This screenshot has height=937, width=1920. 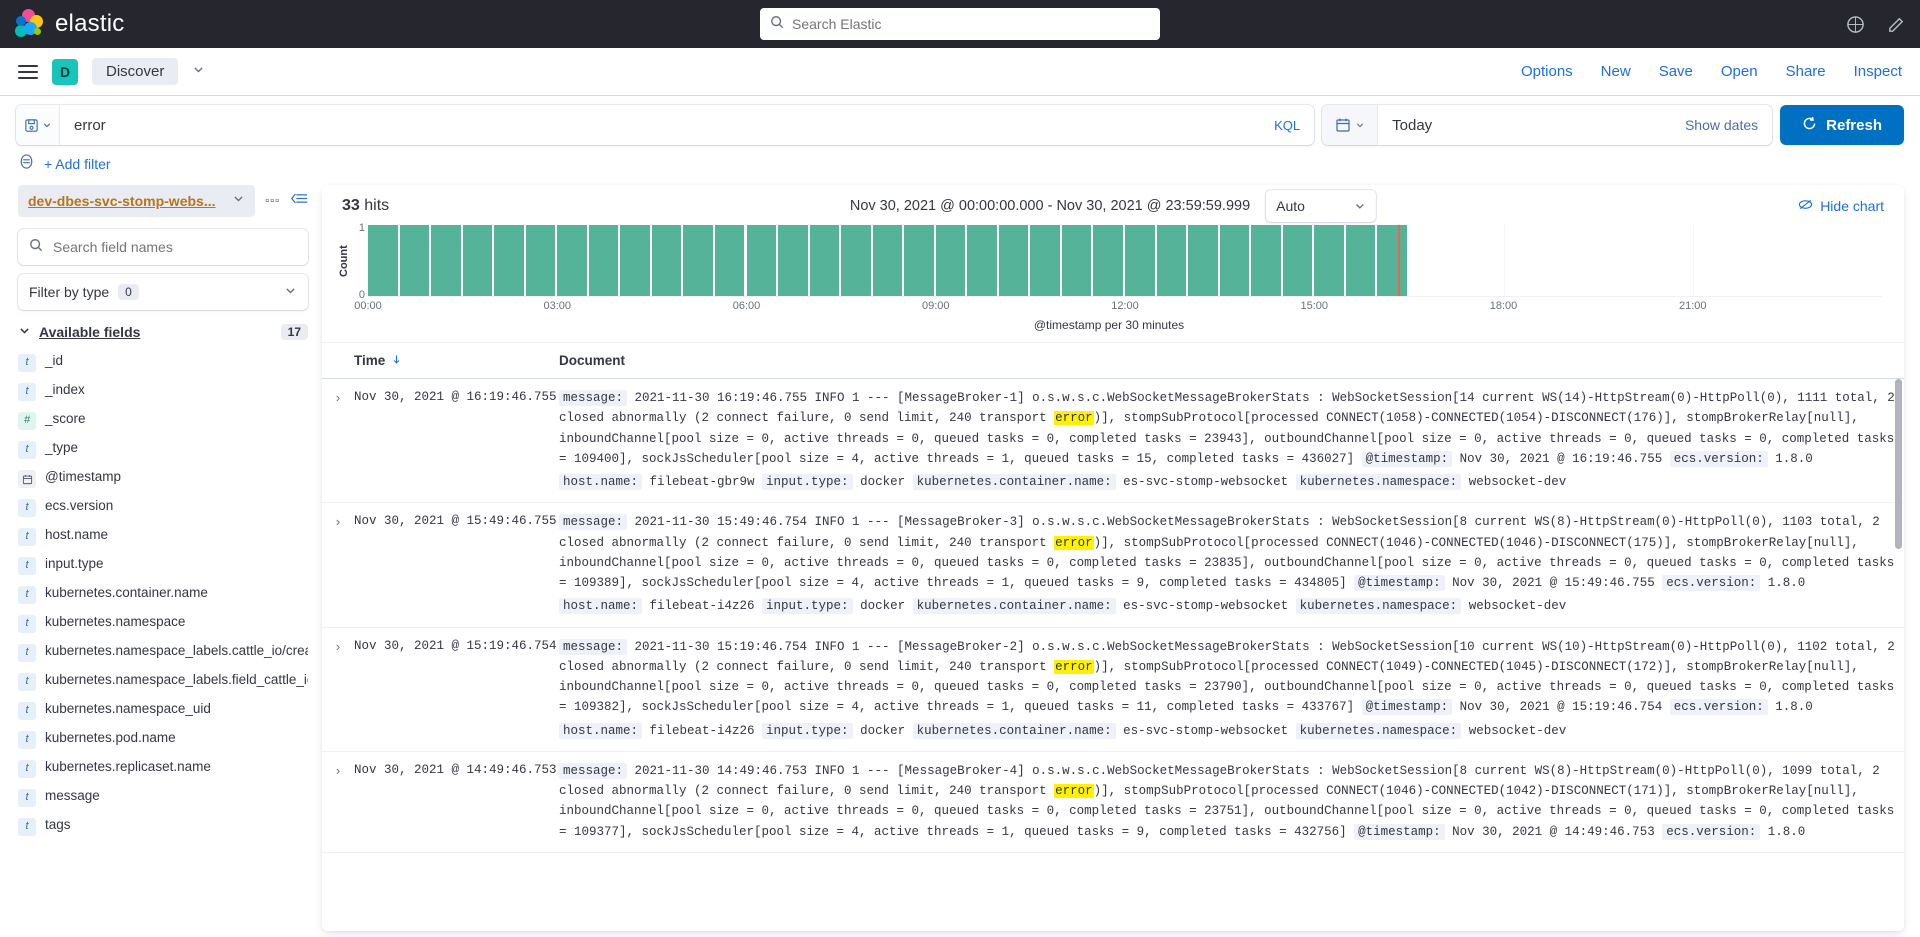 I want to click on help-icon, so click(x=1855, y=24).